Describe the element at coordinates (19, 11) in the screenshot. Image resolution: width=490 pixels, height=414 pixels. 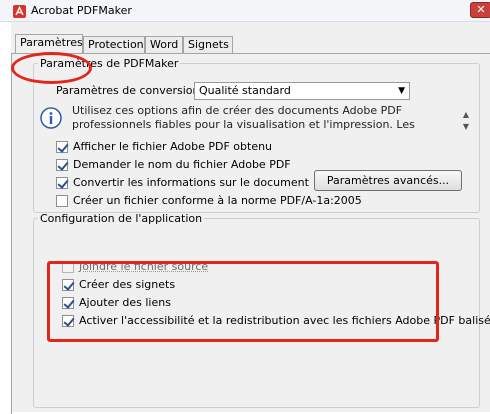
I see `acrobat-icon` at that location.